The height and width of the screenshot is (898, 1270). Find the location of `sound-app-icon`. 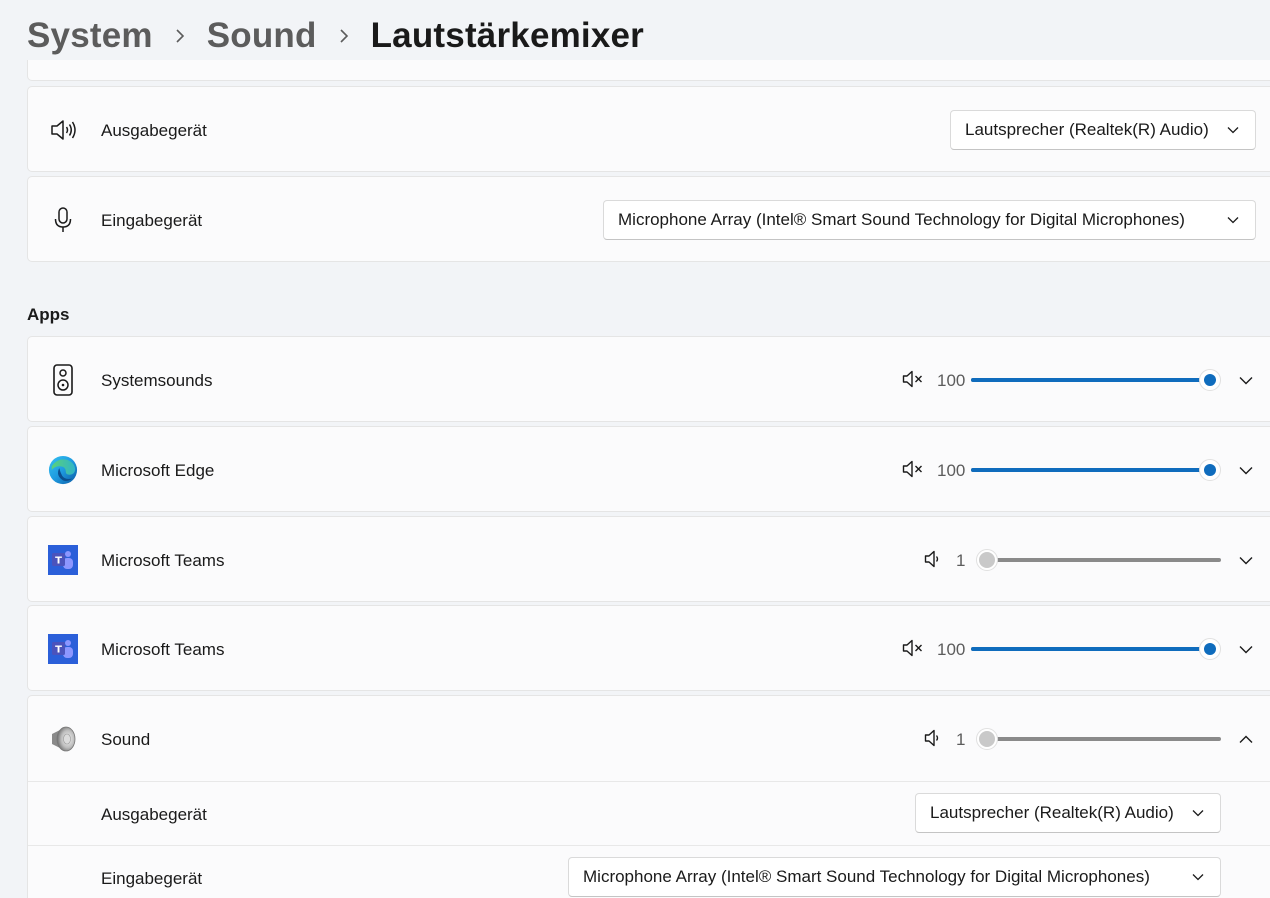

sound-app-icon is located at coordinates (63, 739).